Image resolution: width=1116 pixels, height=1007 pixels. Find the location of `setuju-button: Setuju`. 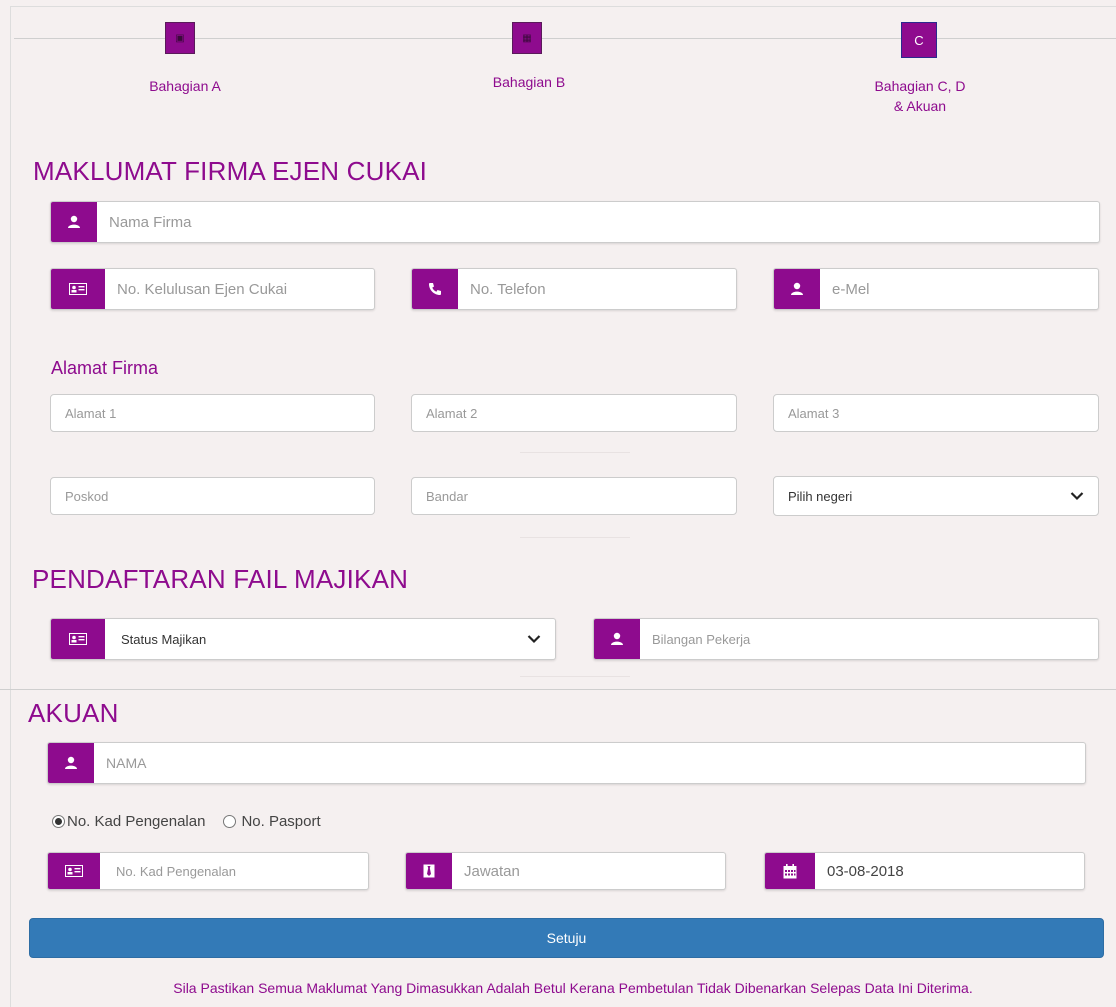

setuju-button: Setuju is located at coordinates (566, 938).